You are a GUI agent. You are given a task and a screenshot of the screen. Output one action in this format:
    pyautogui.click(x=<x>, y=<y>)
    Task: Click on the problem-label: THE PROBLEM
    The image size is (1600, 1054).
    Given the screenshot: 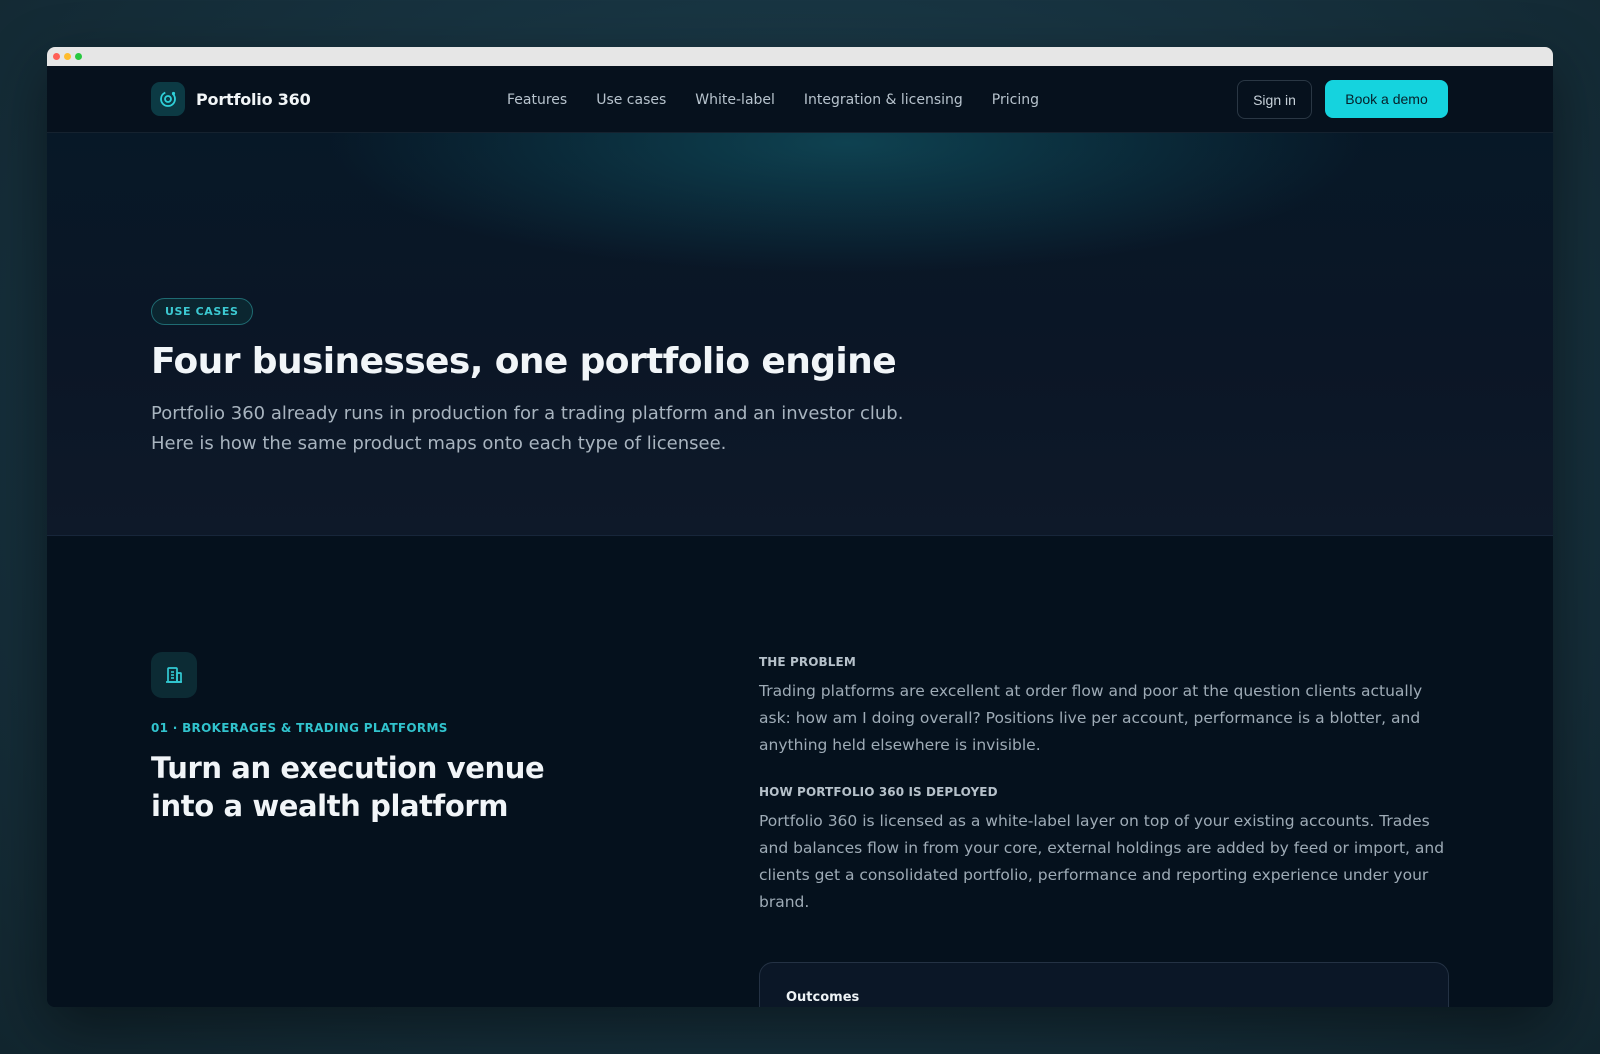 What is the action you would take?
    pyautogui.click(x=807, y=662)
    